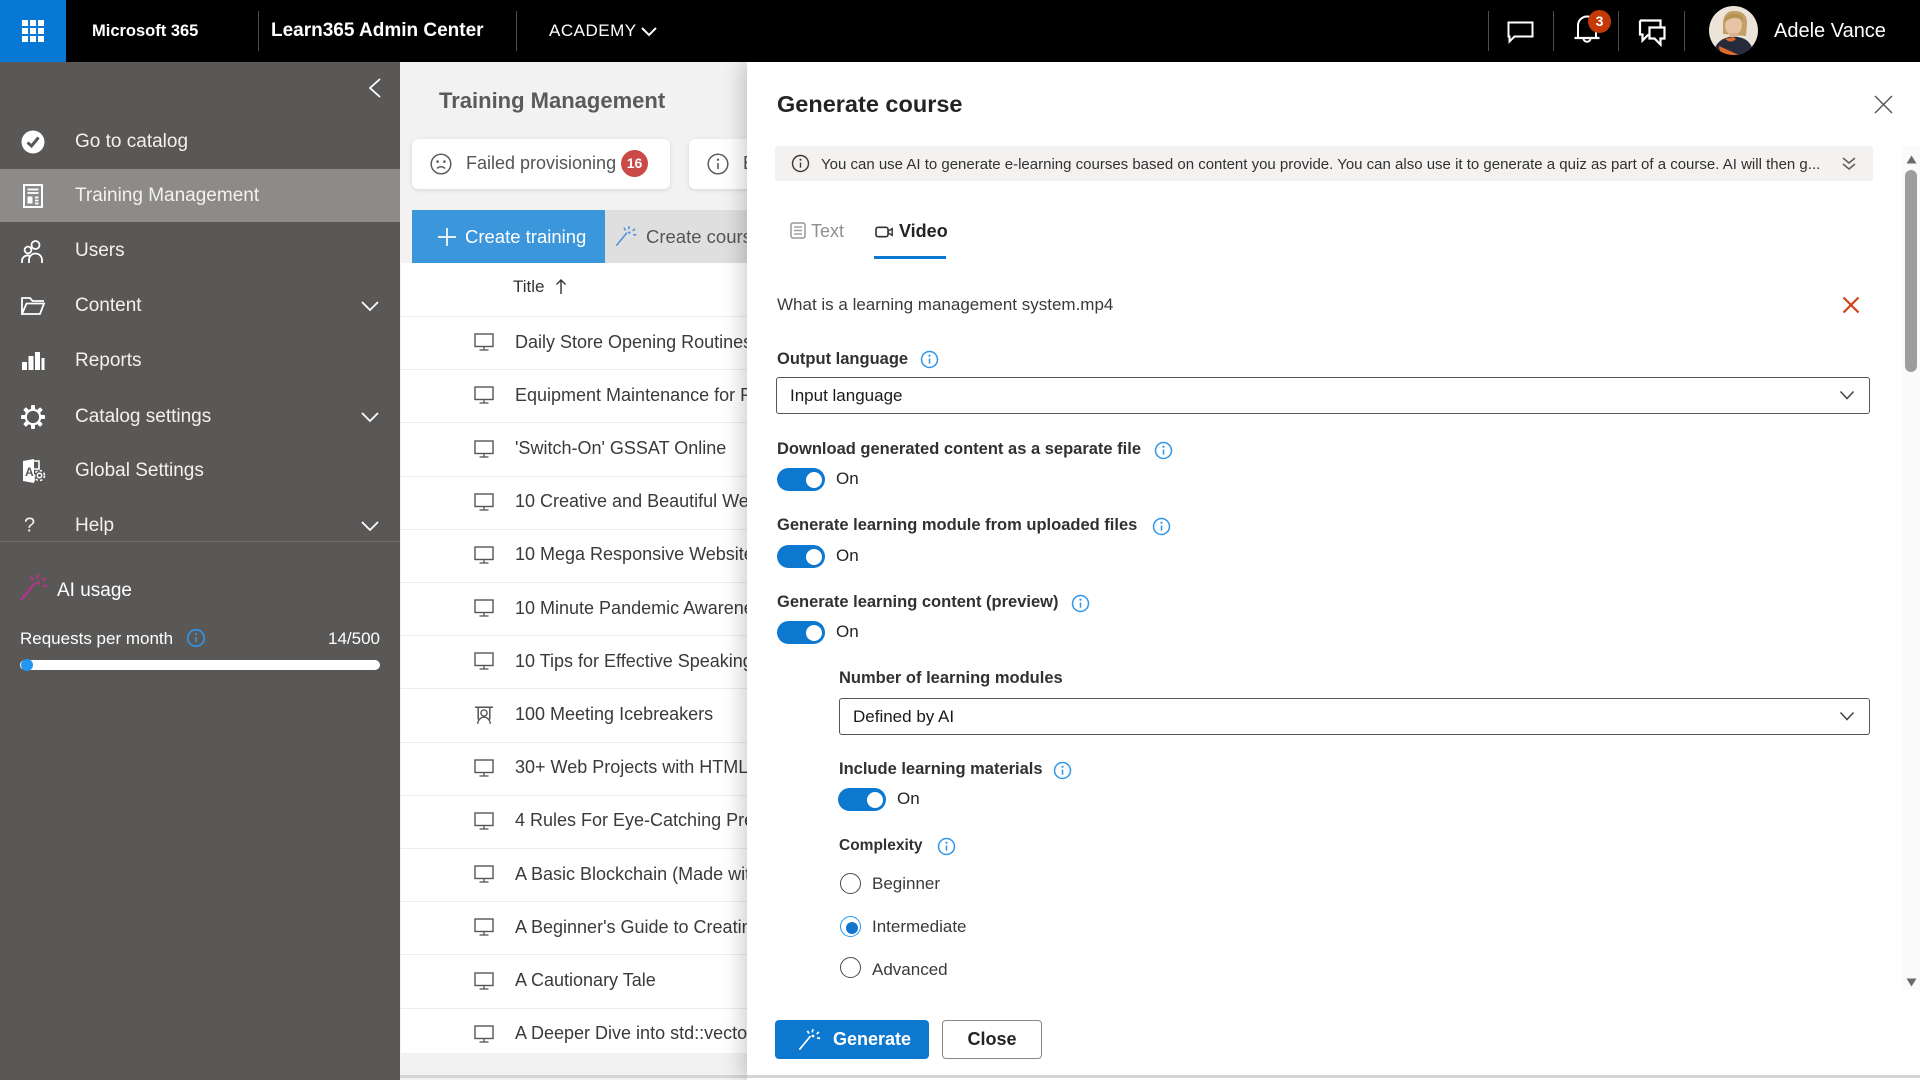 This screenshot has height=1080, width=1920. Describe the element at coordinates (29, 472) in the screenshot. I see `svg-text: A` at that location.